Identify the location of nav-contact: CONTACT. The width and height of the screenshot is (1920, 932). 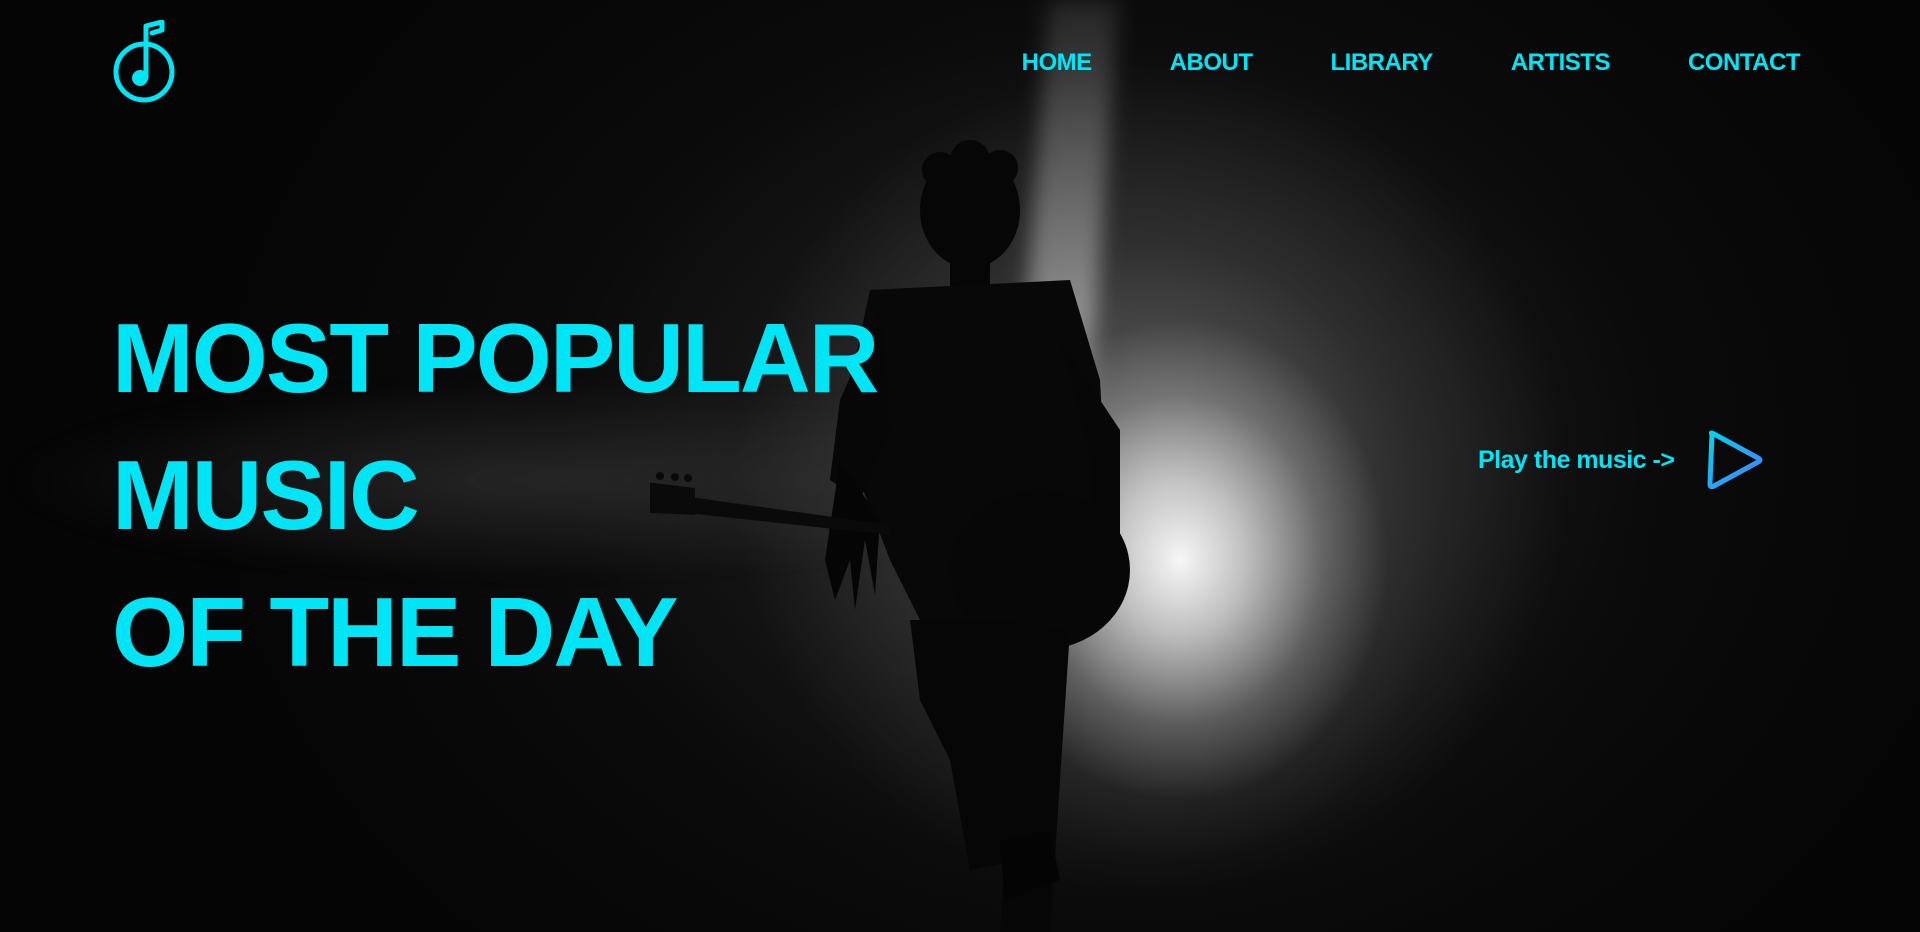
(1744, 63).